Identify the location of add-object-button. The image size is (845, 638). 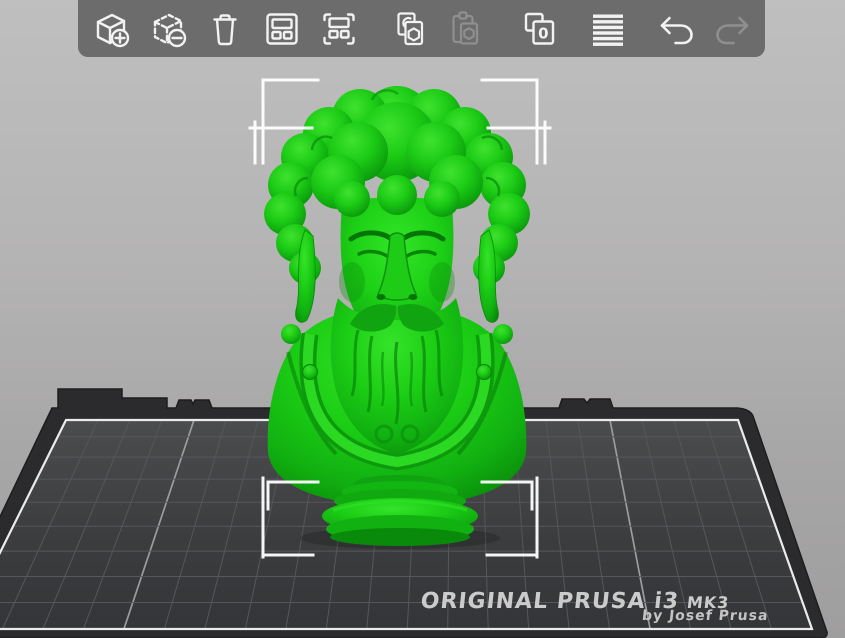
(110, 28).